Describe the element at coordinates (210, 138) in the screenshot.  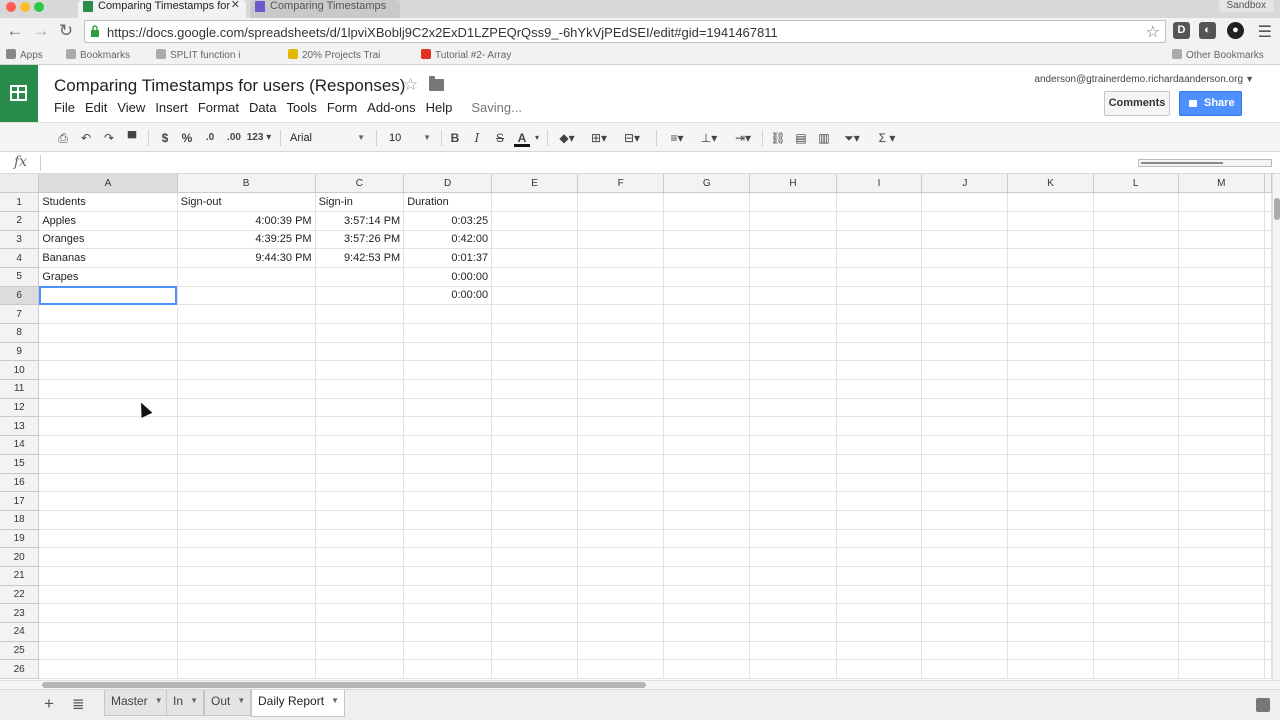
I see `decrease-decimal-button: .0` at that location.